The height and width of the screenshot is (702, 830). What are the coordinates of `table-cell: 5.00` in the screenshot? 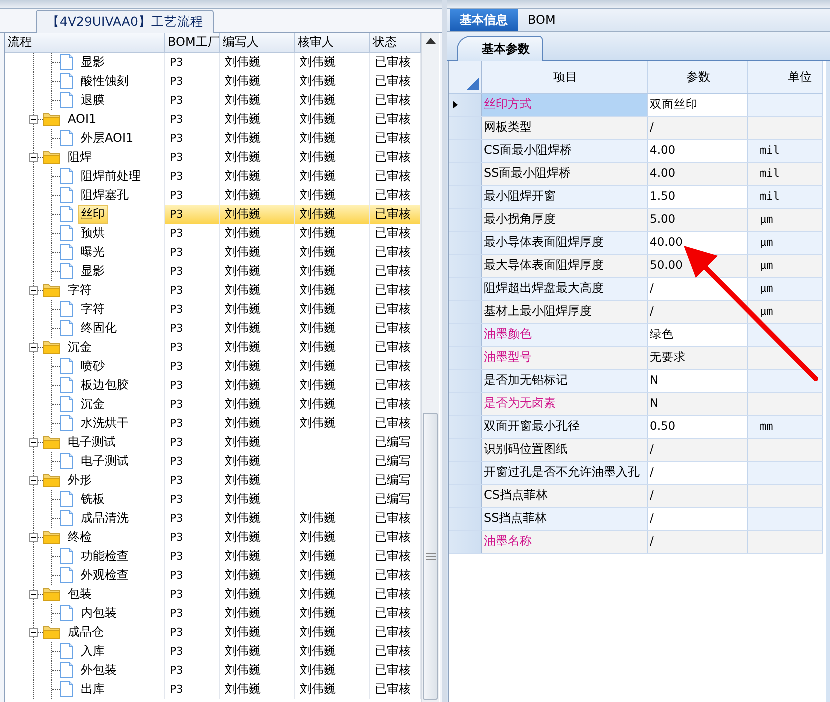 It's located at (698, 220).